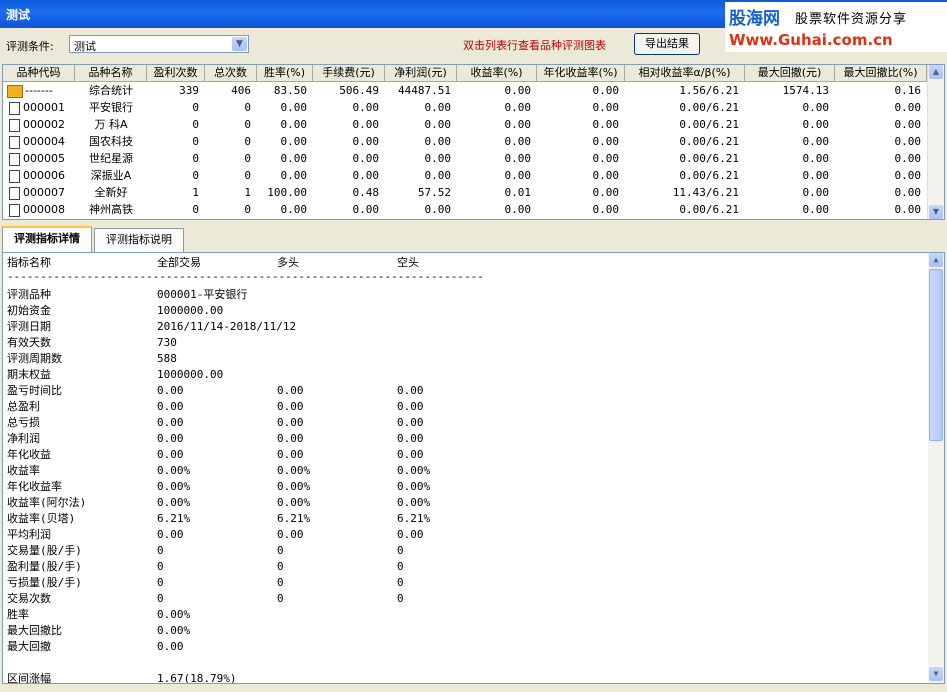  I want to click on table-cell: 1574.13, so click(805, 90).